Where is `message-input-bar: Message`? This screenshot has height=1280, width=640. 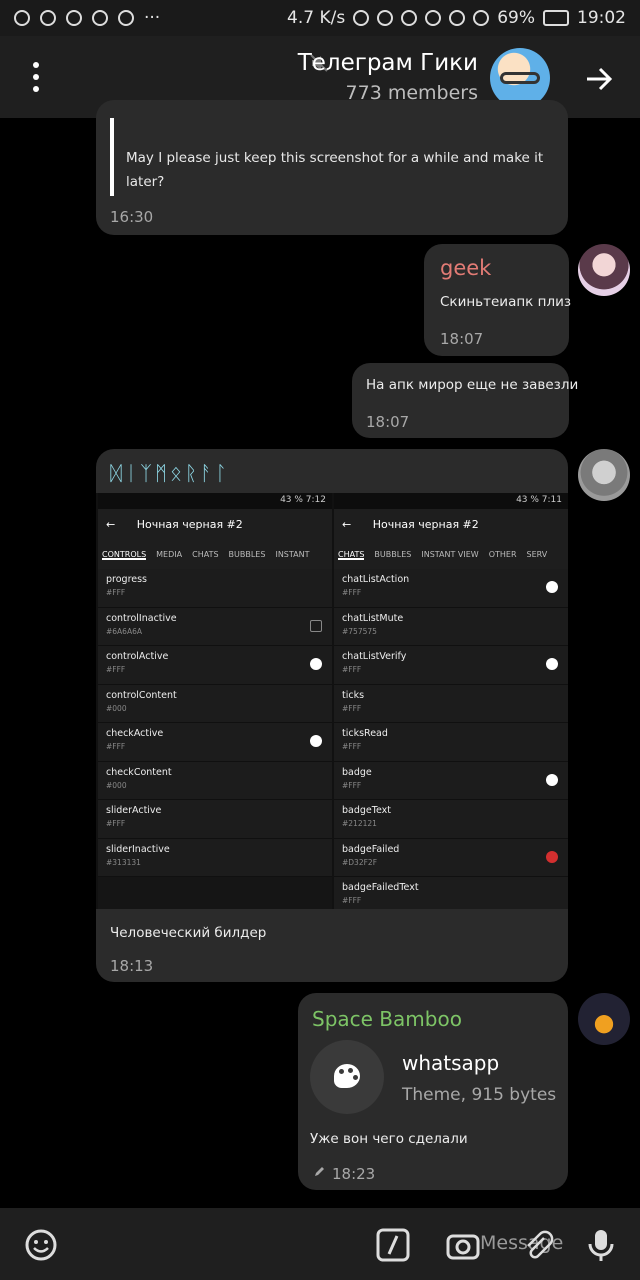
message-input-bar: Message is located at coordinates (320, 1244).